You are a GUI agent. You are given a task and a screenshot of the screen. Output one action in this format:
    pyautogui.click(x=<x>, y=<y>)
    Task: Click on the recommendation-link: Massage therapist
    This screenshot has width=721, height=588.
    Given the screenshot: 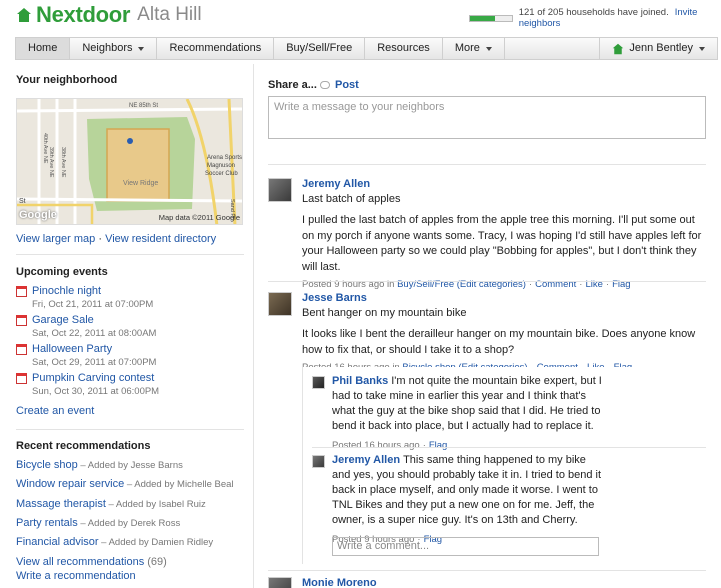 What is the action you would take?
    pyautogui.click(x=61, y=504)
    